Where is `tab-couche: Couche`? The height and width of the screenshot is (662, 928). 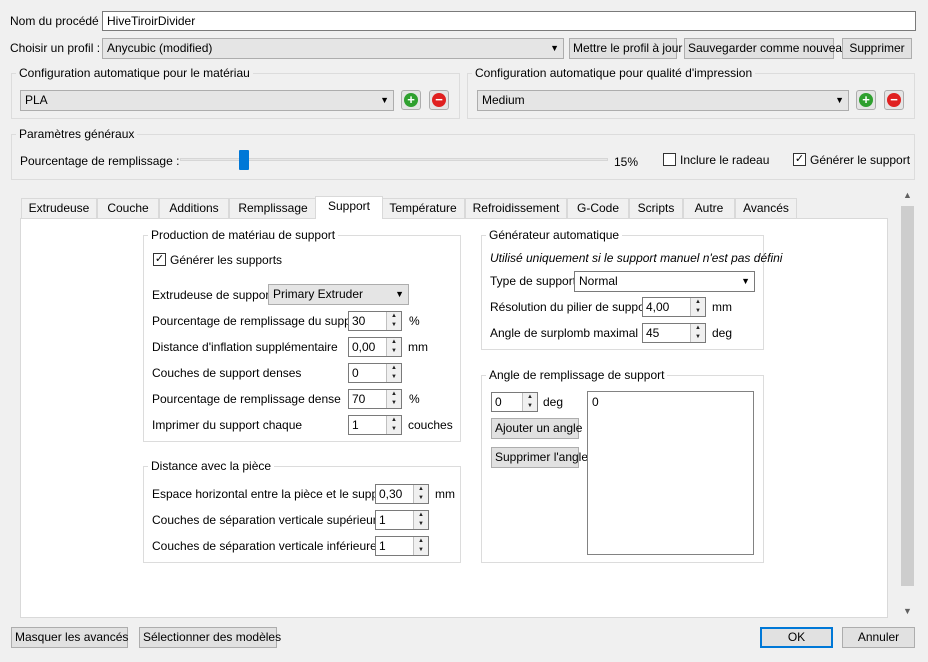 tab-couche: Couche is located at coordinates (128, 208).